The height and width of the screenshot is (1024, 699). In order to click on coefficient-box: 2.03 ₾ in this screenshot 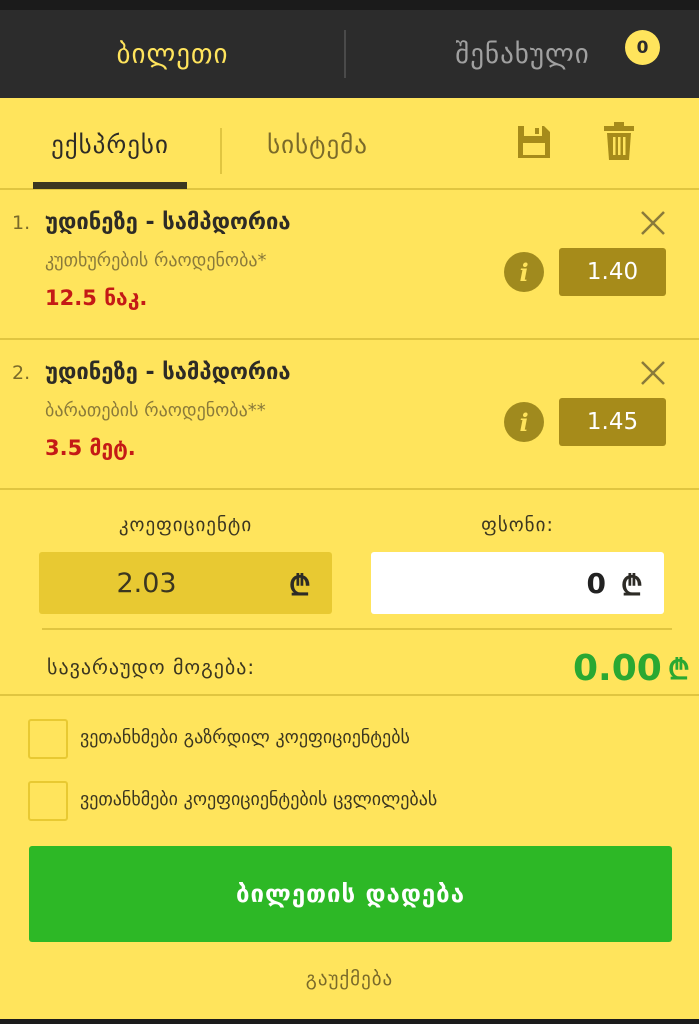, I will do `click(185, 583)`.